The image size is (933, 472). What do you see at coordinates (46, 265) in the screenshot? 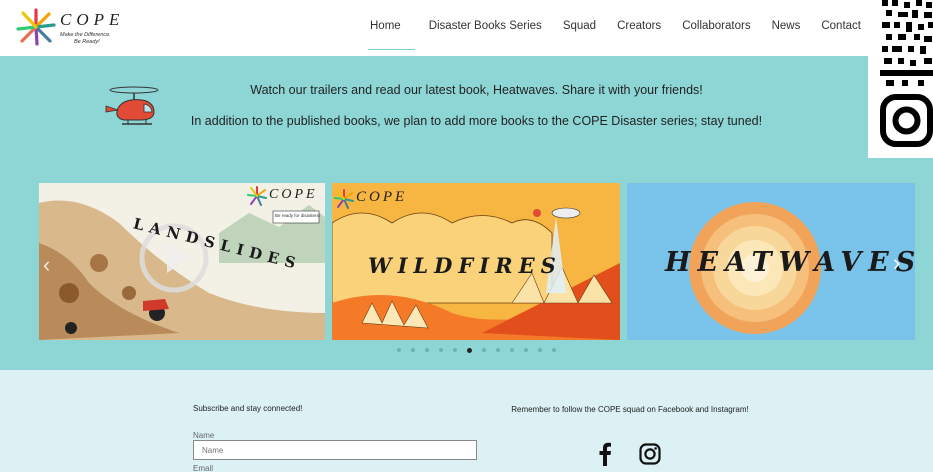
I see `carousel-prev-icon: ‹` at bounding box center [46, 265].